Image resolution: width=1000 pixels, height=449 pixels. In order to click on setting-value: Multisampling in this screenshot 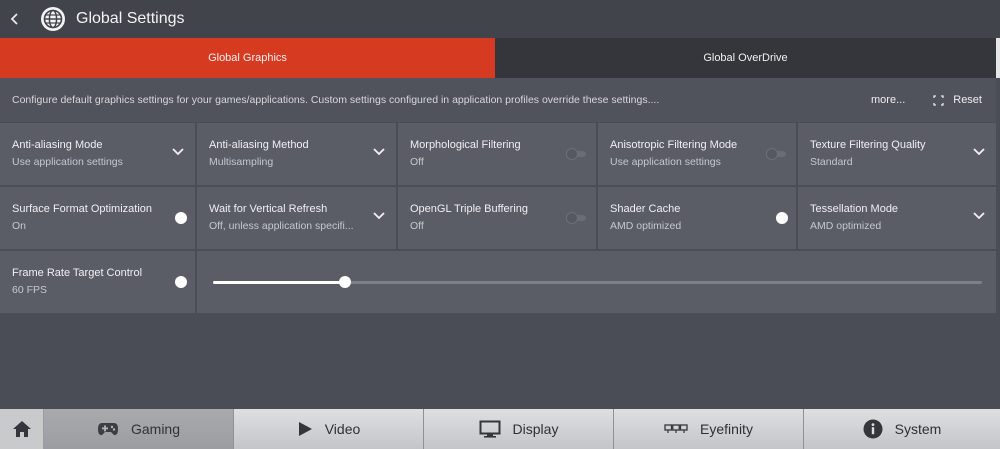, I will do `click(241, 162)`.